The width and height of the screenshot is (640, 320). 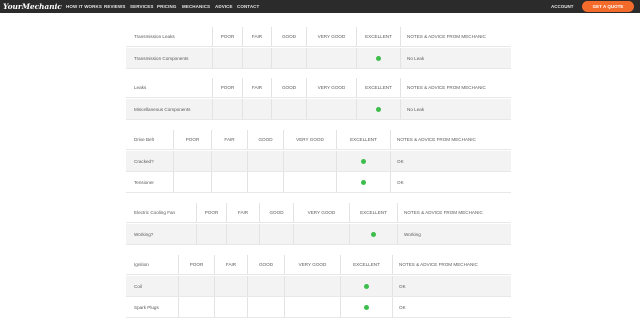 I want to click on section-title: Ignition, so click(x=141, y=264).